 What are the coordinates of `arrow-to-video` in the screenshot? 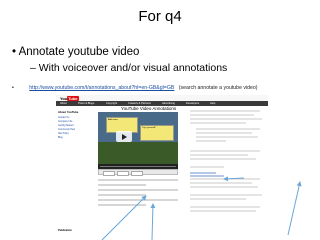 It's located at (124, 217).